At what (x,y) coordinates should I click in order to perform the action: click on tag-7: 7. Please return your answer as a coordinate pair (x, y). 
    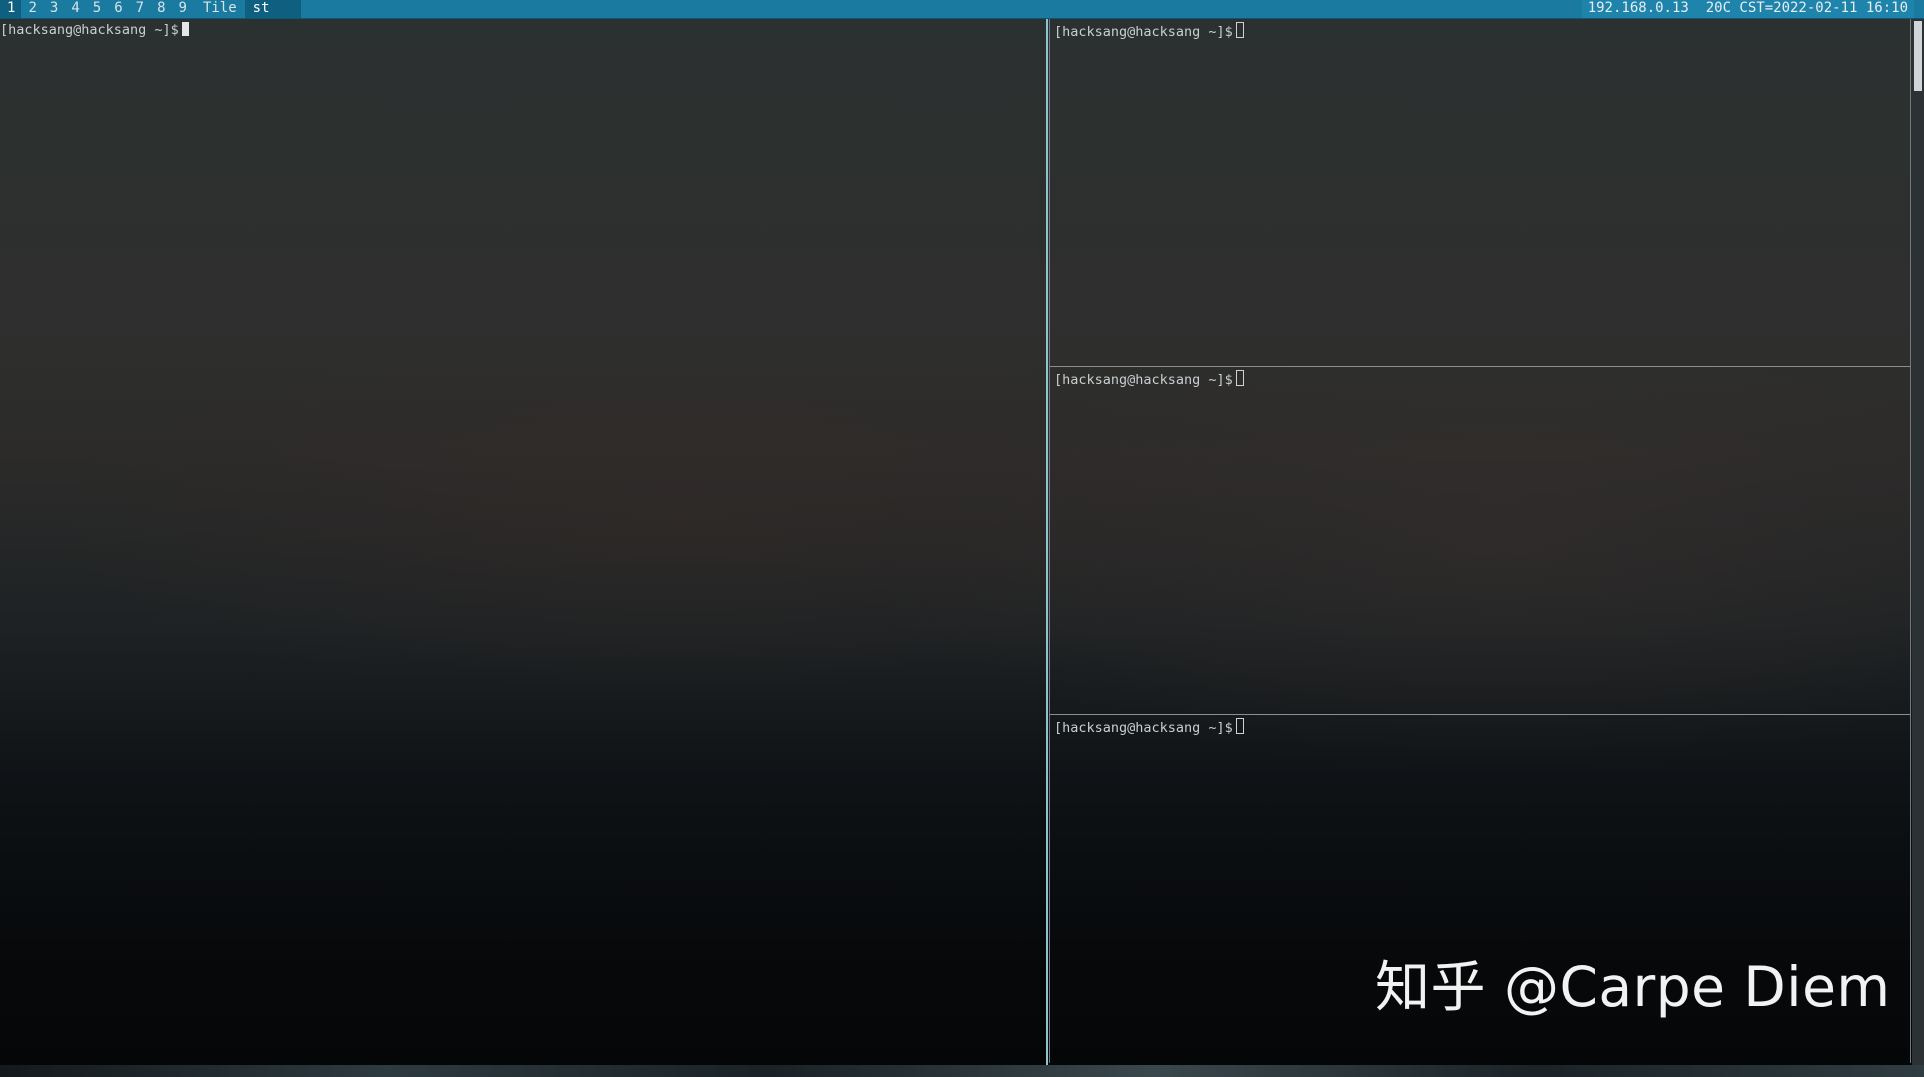
    Looking at the image, I should click on (139, 9).